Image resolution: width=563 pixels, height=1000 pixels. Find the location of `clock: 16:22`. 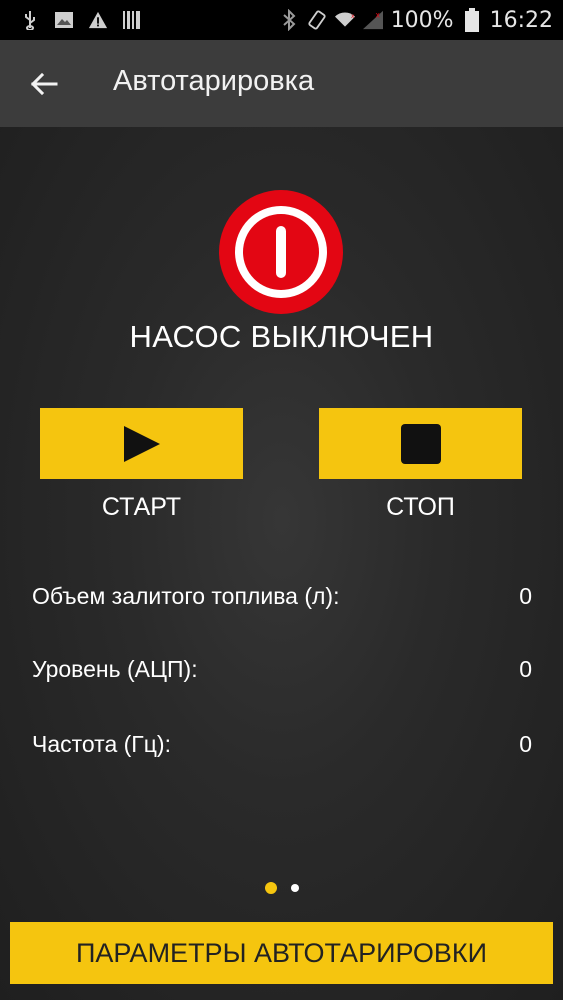

clock: 16:22 is located at coordinates (521, 20).